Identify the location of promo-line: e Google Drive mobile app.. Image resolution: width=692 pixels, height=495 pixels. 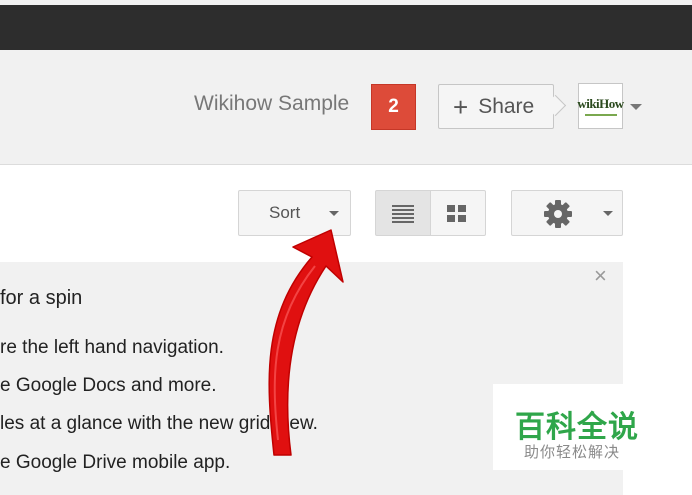
(115, 462).